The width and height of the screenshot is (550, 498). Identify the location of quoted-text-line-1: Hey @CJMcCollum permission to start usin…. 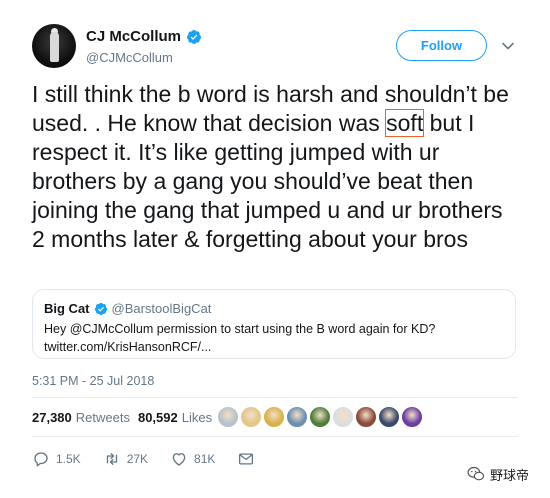
(240, 329).